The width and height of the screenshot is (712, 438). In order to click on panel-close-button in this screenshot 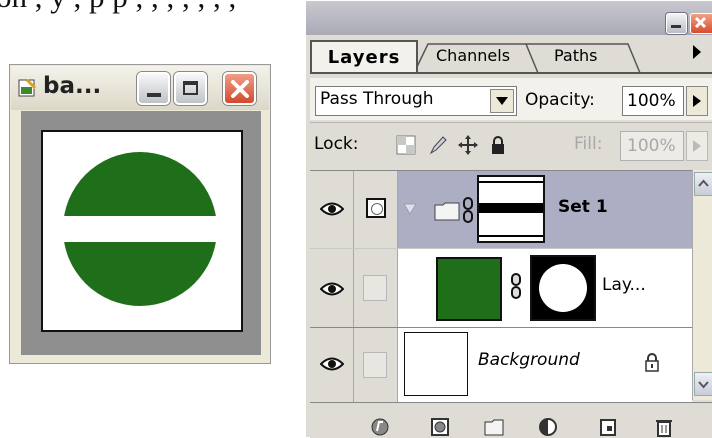, I will do `click(701, 23)`.